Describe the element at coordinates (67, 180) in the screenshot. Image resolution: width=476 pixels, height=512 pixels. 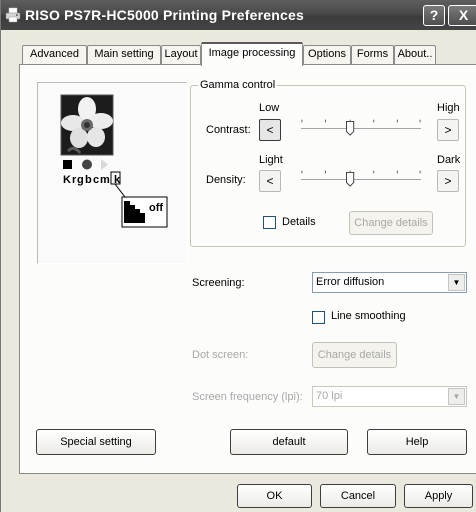
I see `svg-text: K` at that location.